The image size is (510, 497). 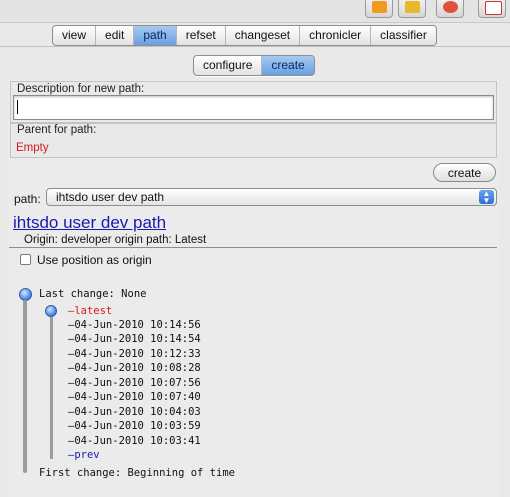 I want to click on create-button: create, so click(x=464, y=172).